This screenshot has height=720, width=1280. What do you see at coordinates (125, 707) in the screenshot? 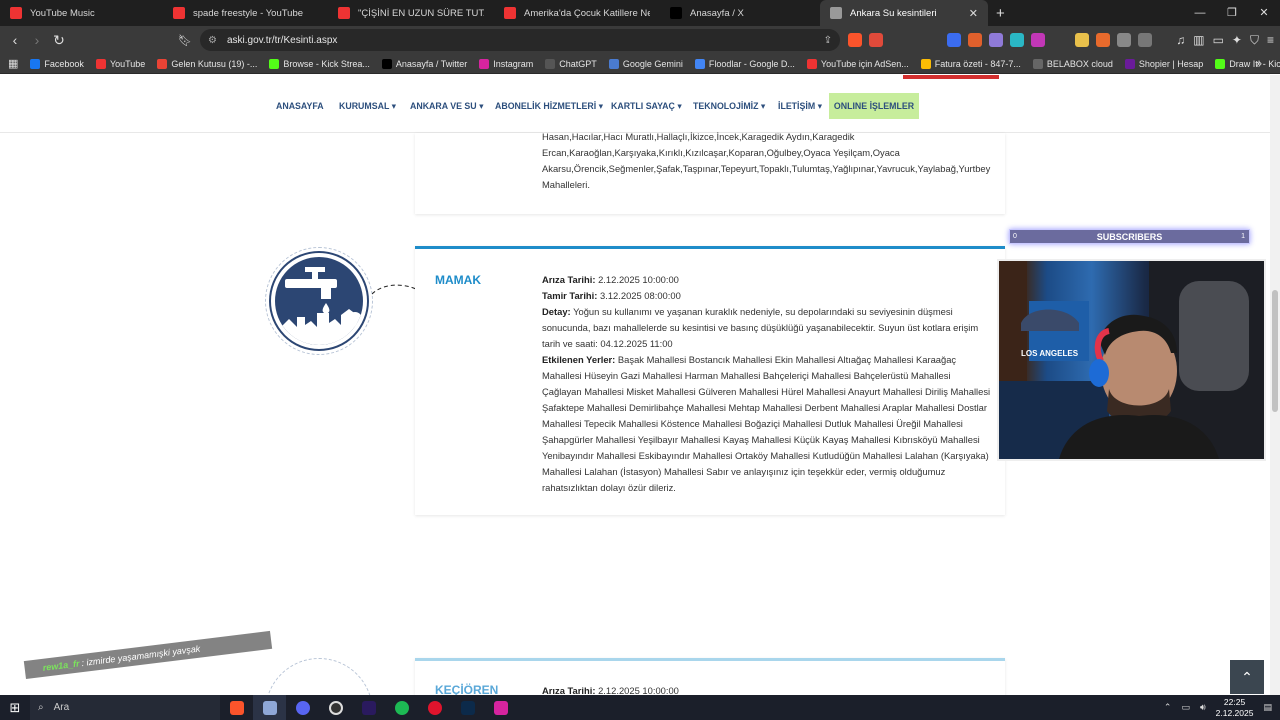
I see `taskbar-search: ⌕ Ara` at bounding box center [125, 707].